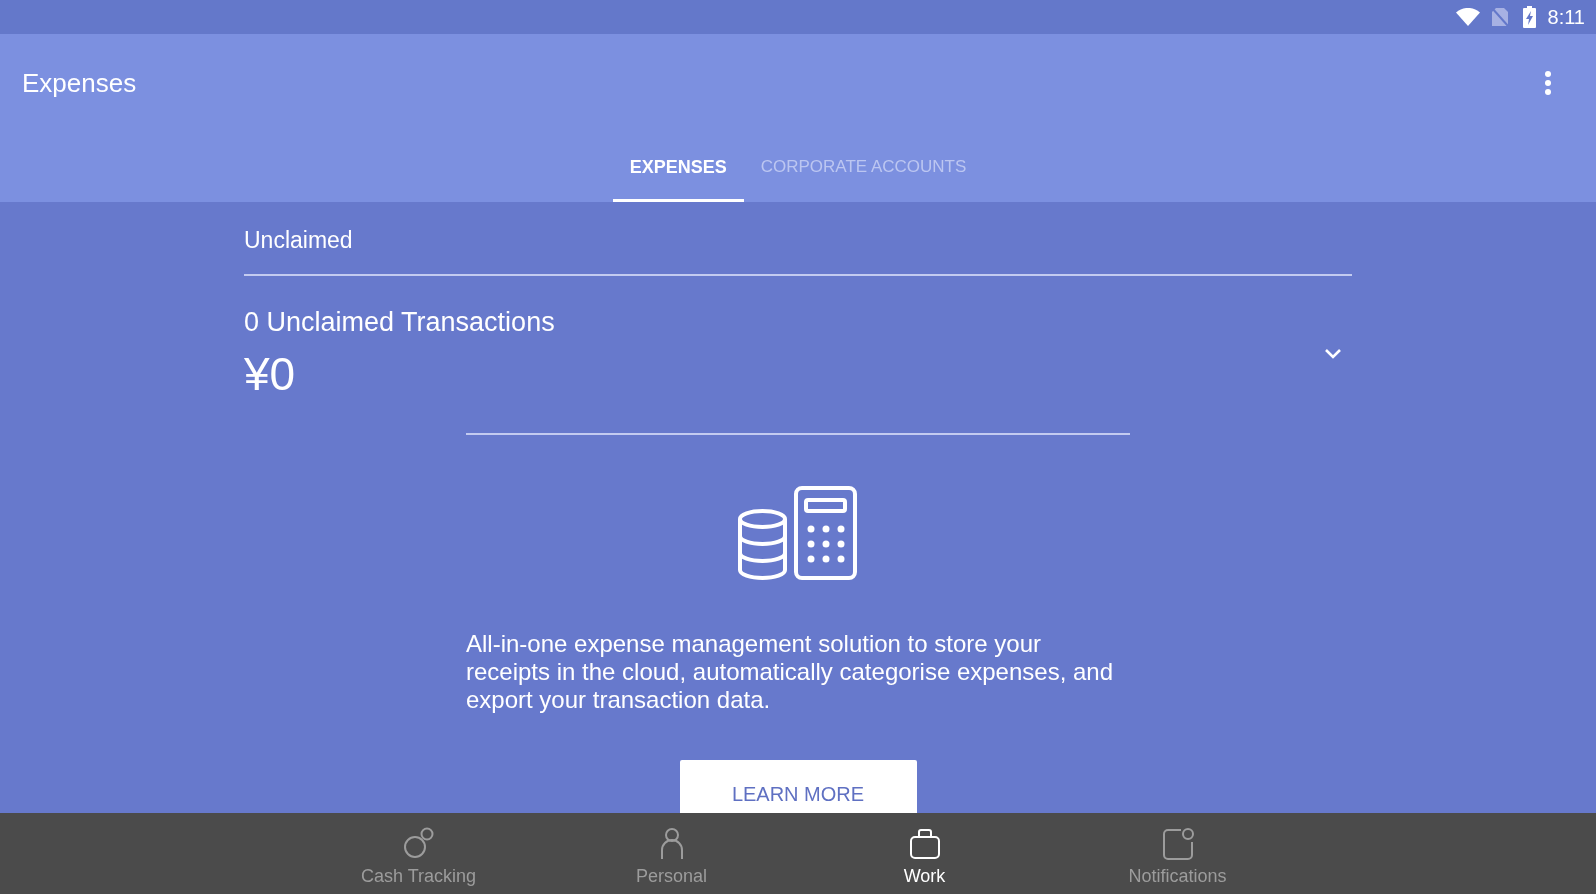 This screenshot has height=894, width=1596. What do you see at coordinates (790, 672) in the screenshot?
I see `promo-description: All-in-one expense management solution to store your receipts in the cloud, automatically categorise expenses, and export your transaction data.` at bounding box center [790, 672].